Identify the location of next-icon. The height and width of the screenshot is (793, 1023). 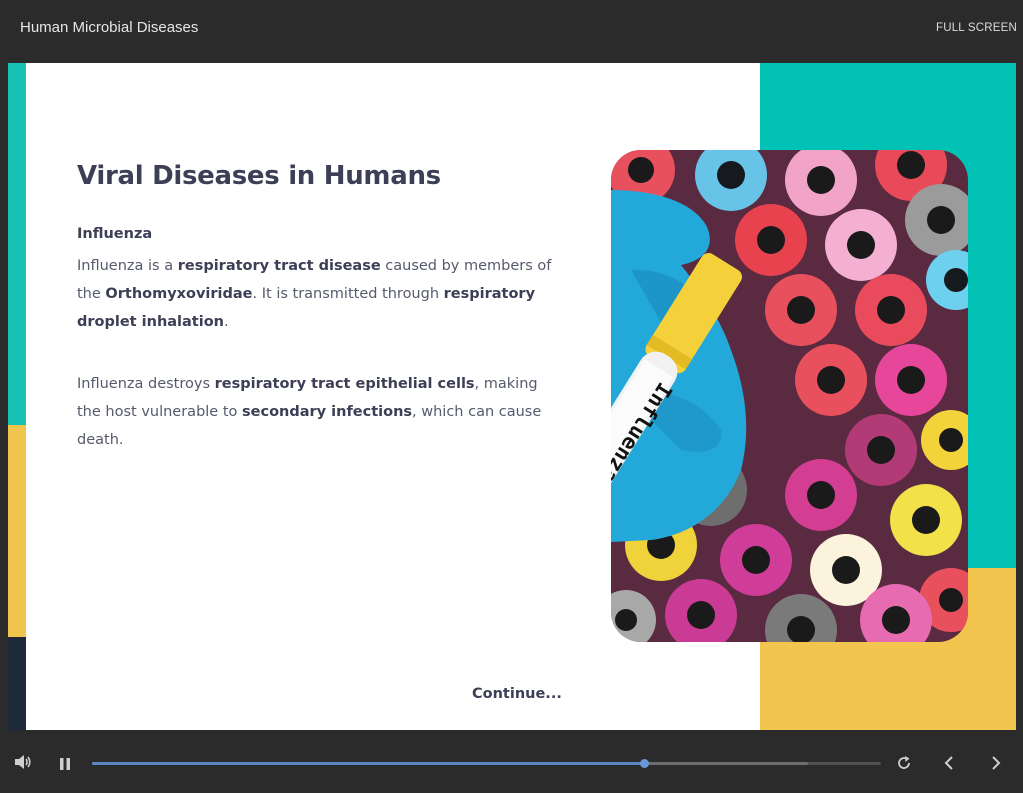
(996, 765).